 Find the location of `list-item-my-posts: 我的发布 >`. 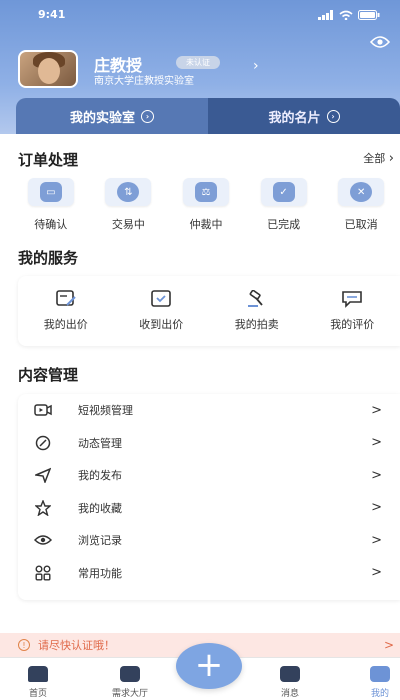

list-item-my-posts: 我的发布 > is located at coordinates (209, 475).